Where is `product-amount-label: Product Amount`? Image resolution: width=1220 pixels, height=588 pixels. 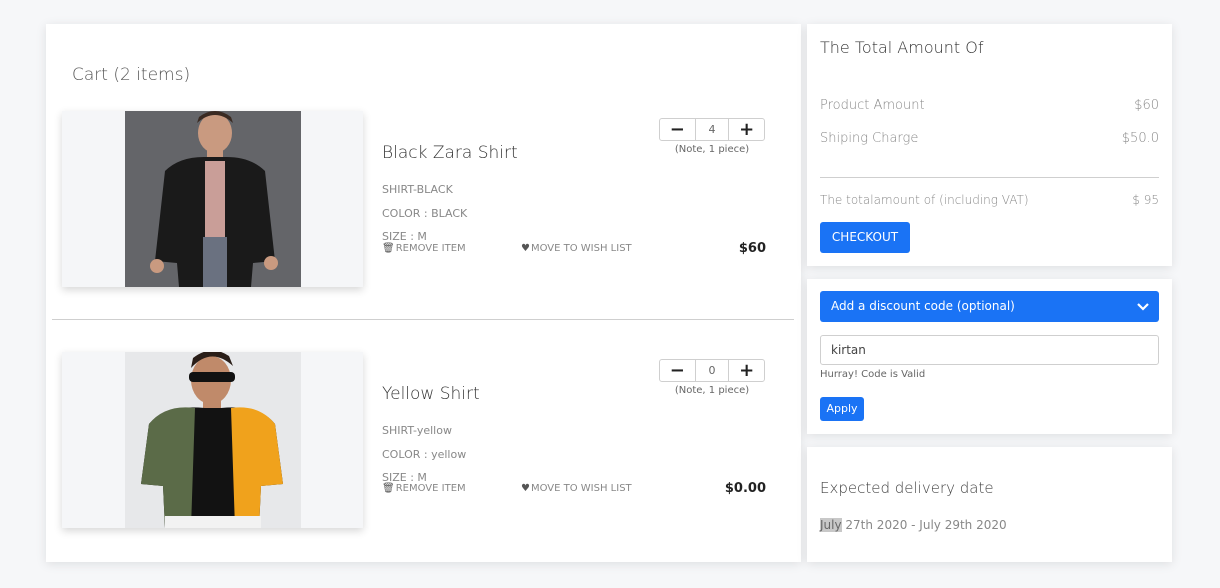 product-amount-label: Product Amount is located at coordinates (872, 105).